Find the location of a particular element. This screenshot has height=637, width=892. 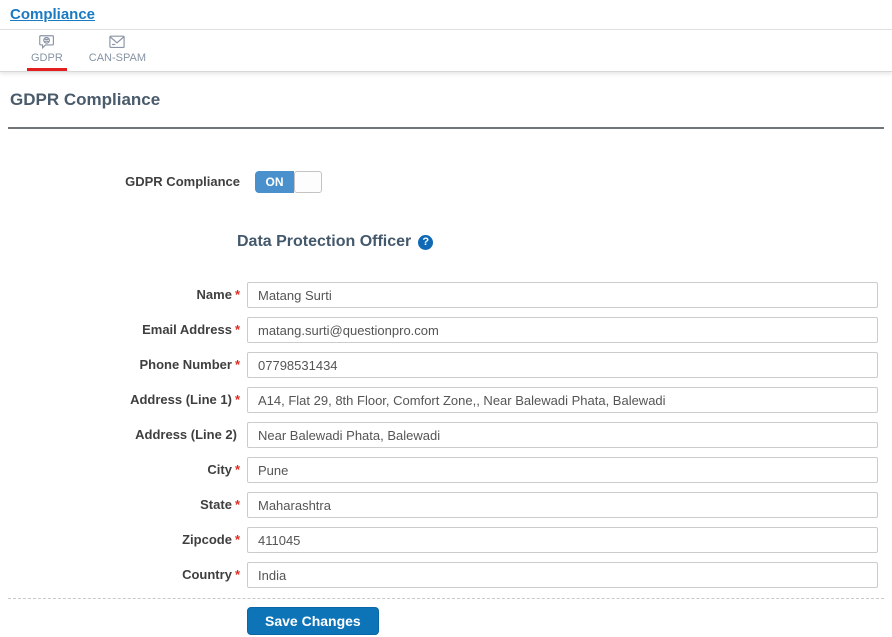

form-row-country: Country * is located at coordinates (446, 575).